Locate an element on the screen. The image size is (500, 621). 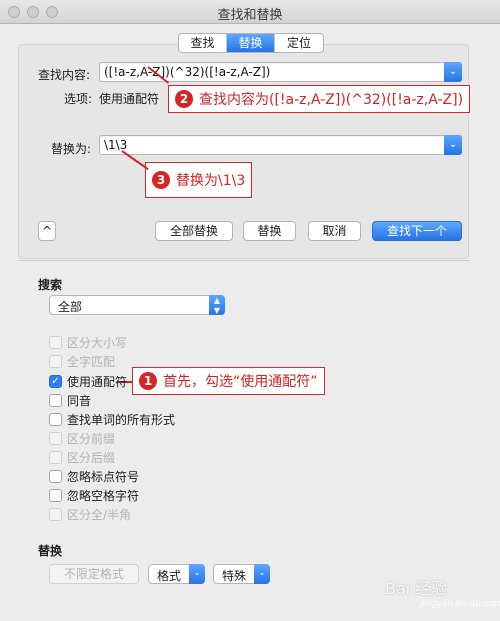
option-label: 查找单词的所有形式 is located at coordinates (121, 419).